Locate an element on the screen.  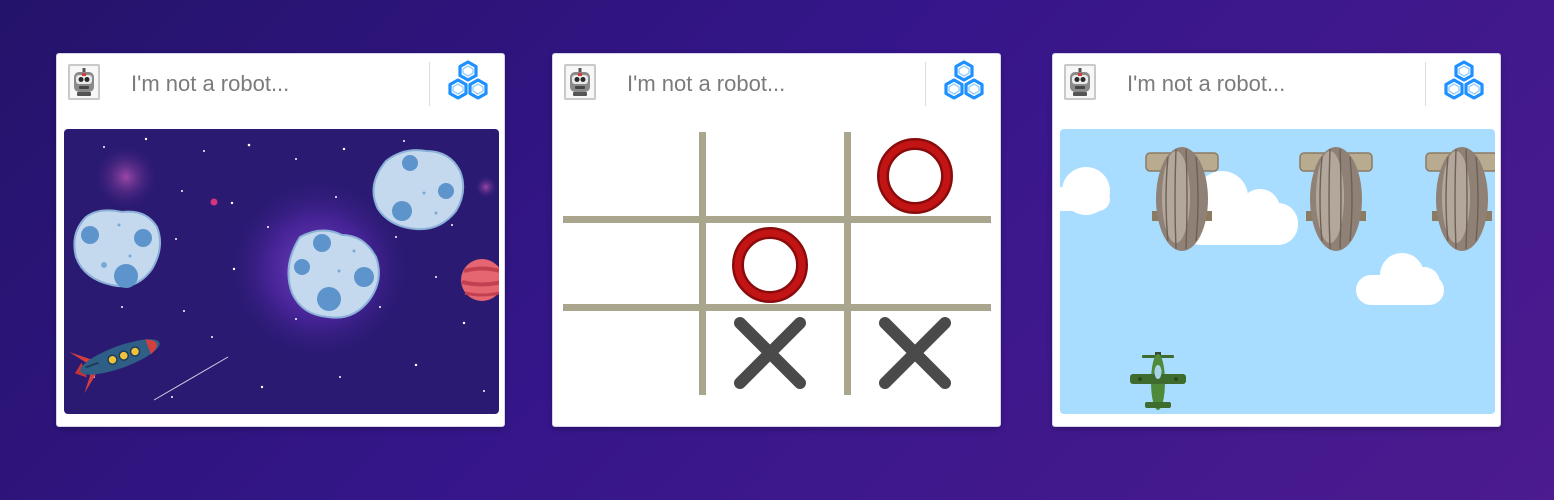
nebula-glow-small is located at coordinates (126, 177).